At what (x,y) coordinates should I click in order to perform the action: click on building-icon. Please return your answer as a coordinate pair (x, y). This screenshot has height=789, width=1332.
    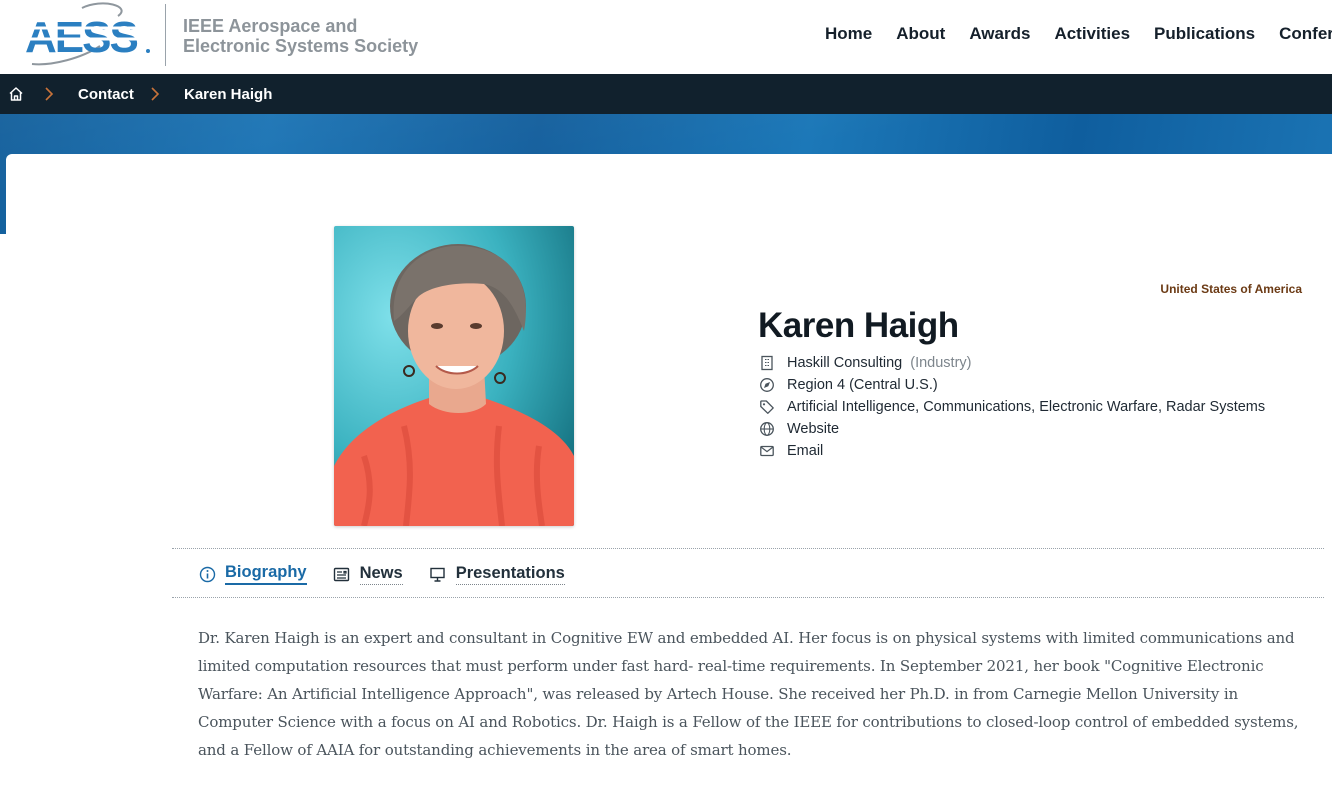
    Looking at the image, I should click on (767, 363).